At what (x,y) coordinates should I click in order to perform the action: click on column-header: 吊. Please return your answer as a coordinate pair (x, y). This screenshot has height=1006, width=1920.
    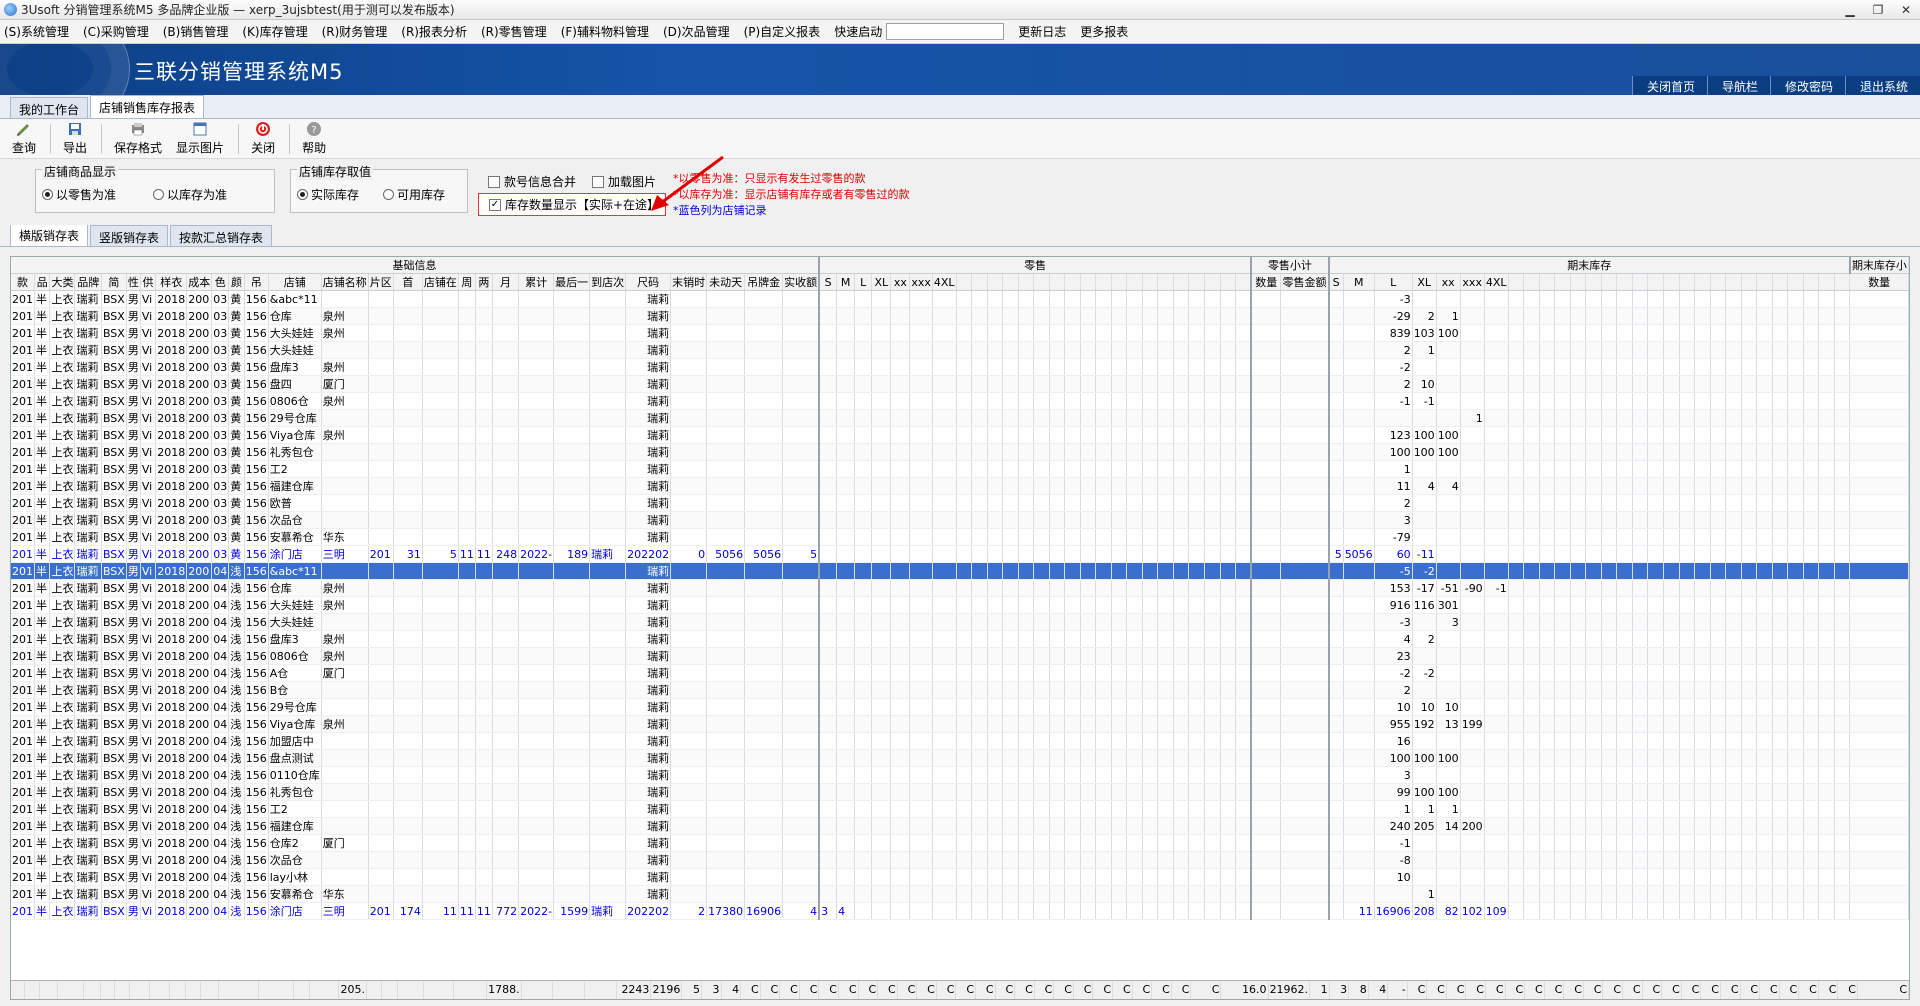
    Looking at the image, I should click on (256, 282).